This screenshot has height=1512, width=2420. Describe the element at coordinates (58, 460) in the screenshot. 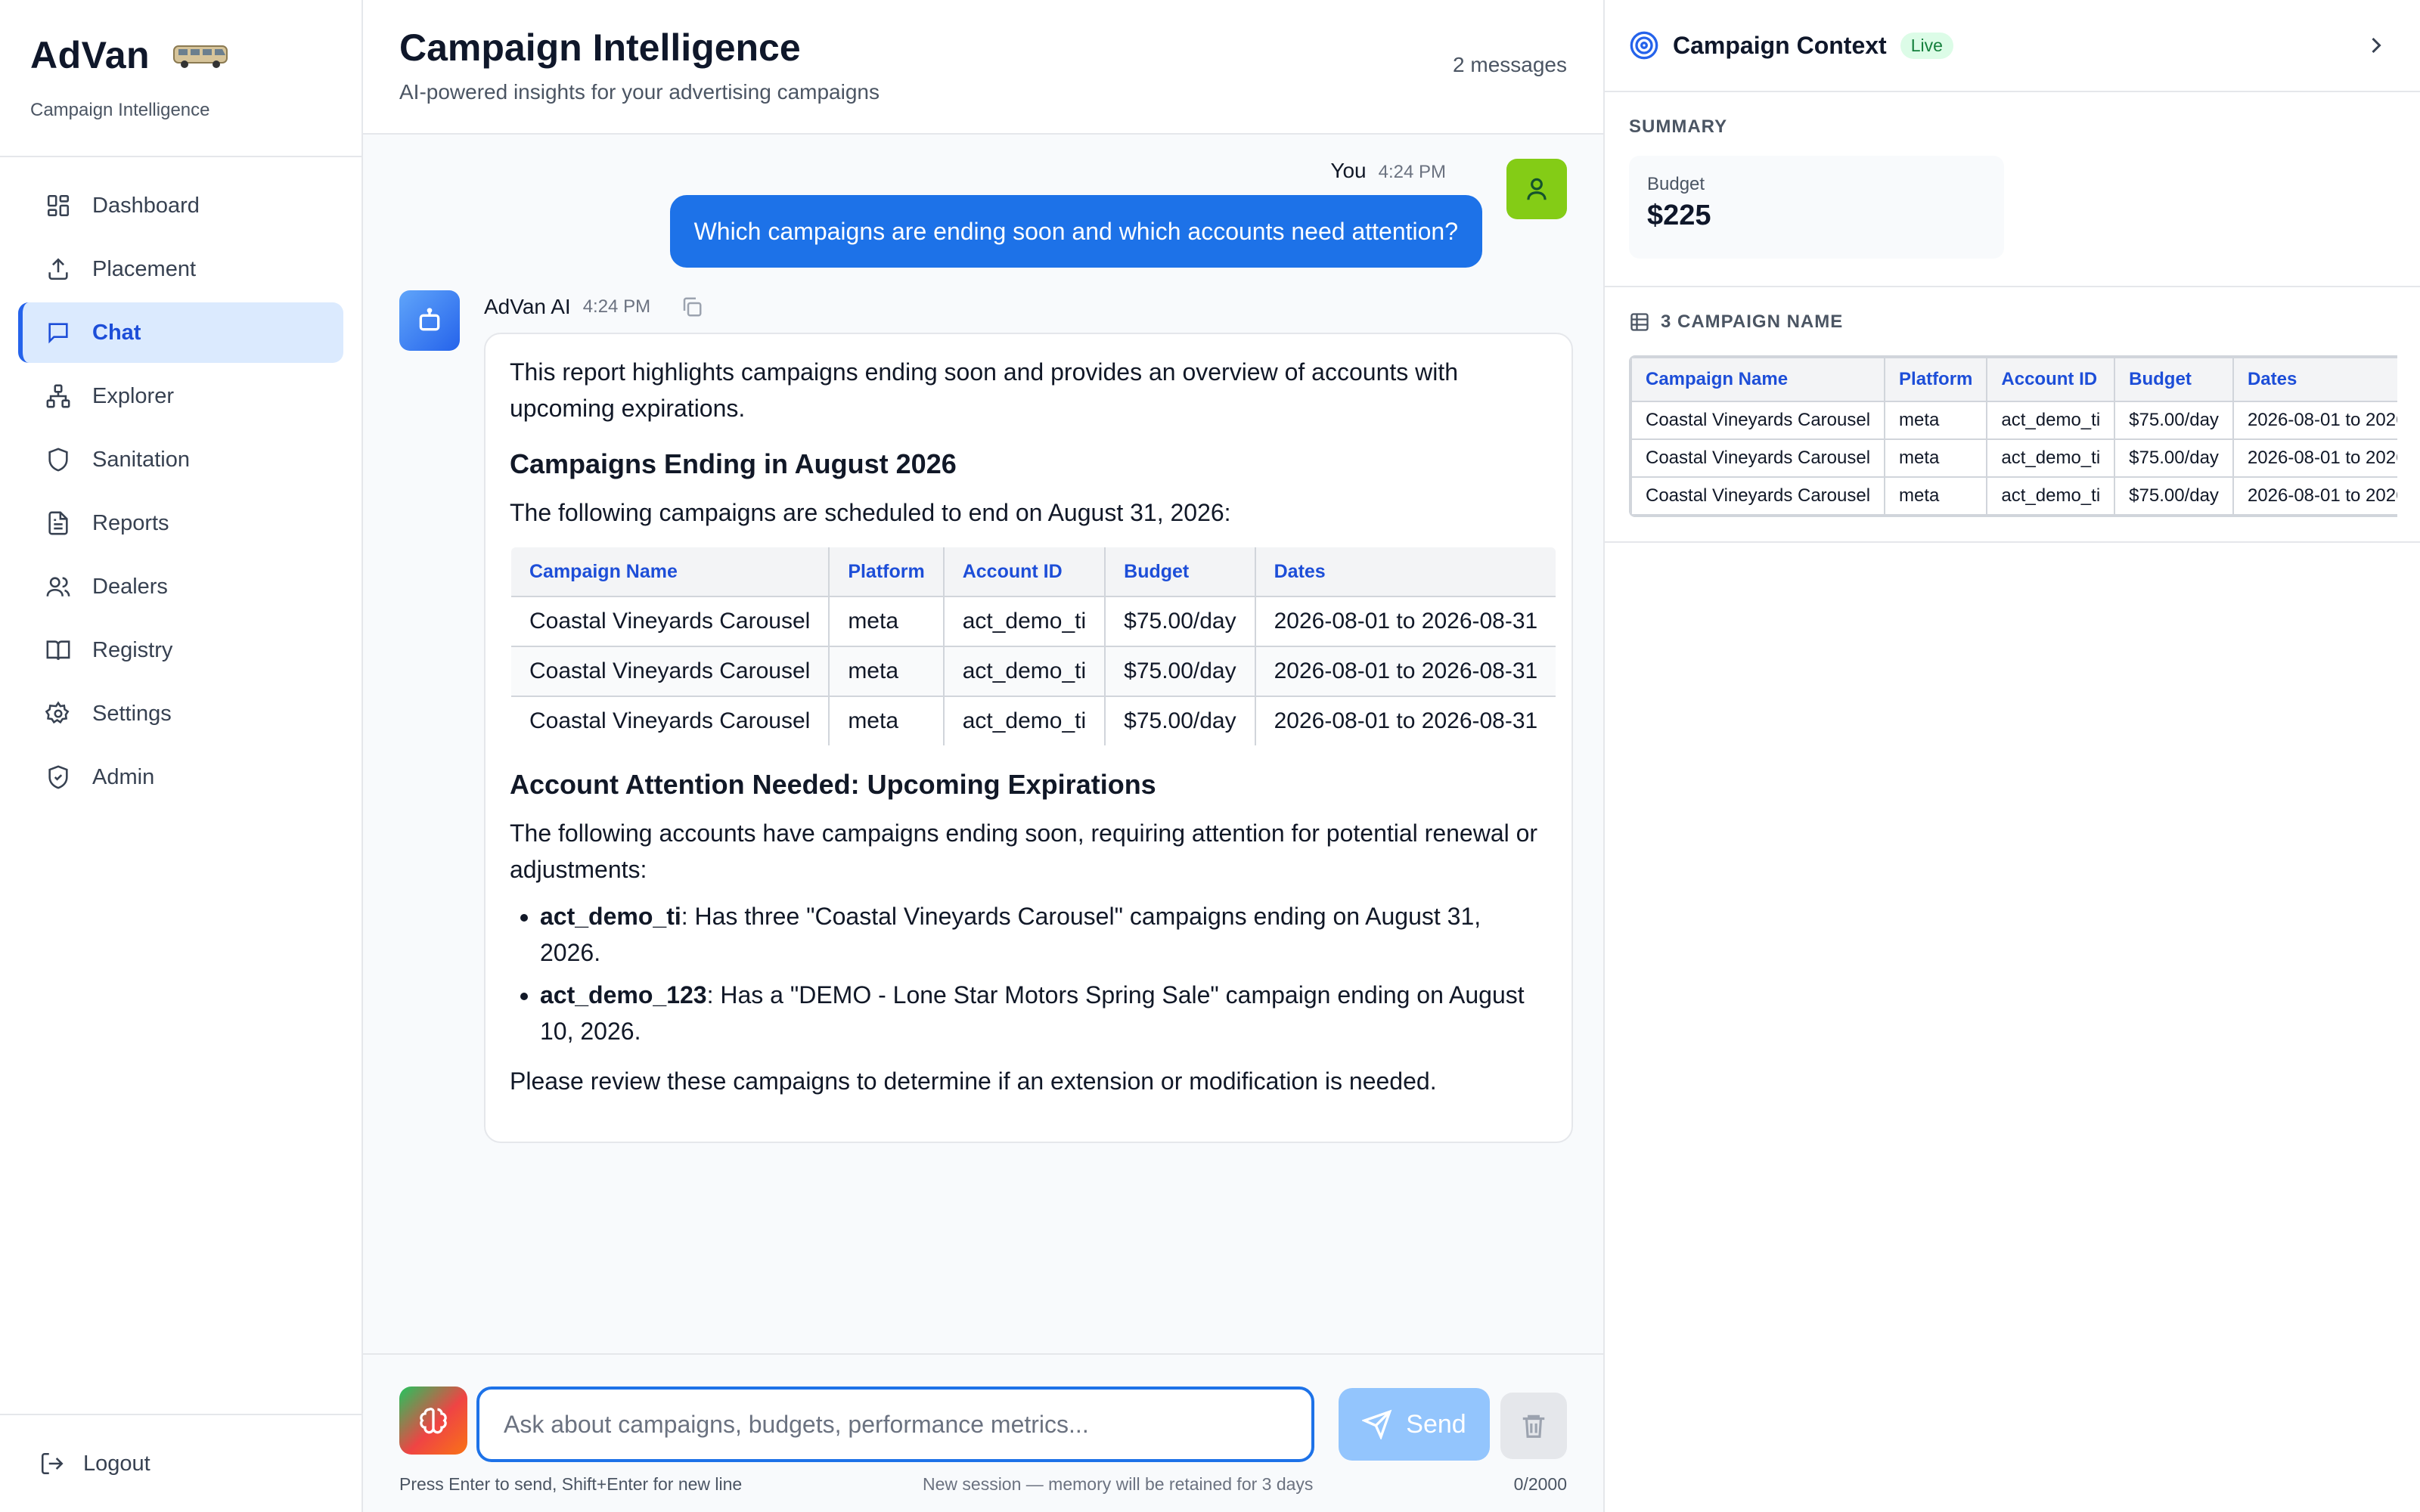

I see `shield-icon` at that location.